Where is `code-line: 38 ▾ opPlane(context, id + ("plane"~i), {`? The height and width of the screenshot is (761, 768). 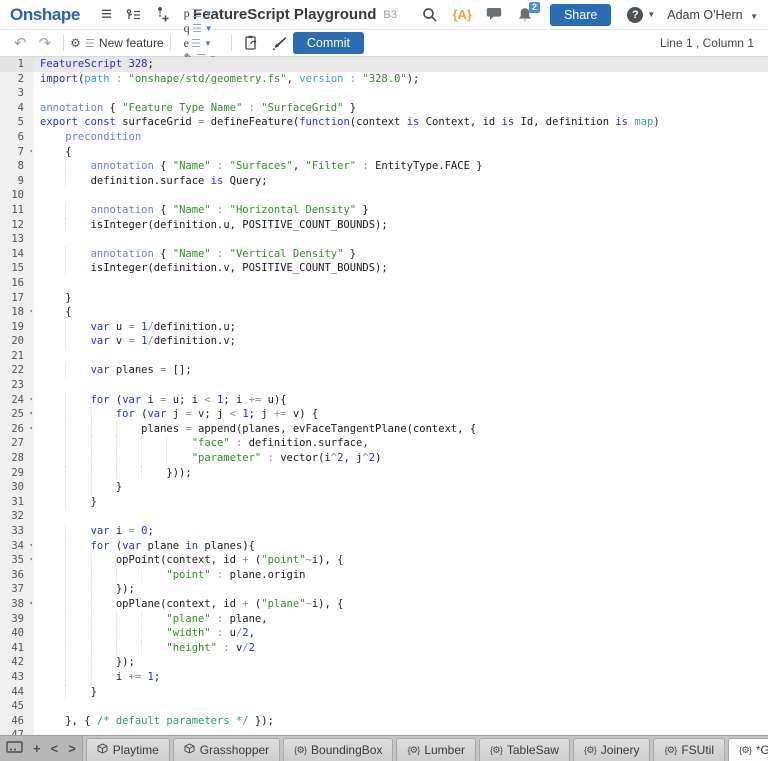
code-line: 38 ▾ opPlane(context, id + ("plane"~i), { is located at coordinates (384, 604).